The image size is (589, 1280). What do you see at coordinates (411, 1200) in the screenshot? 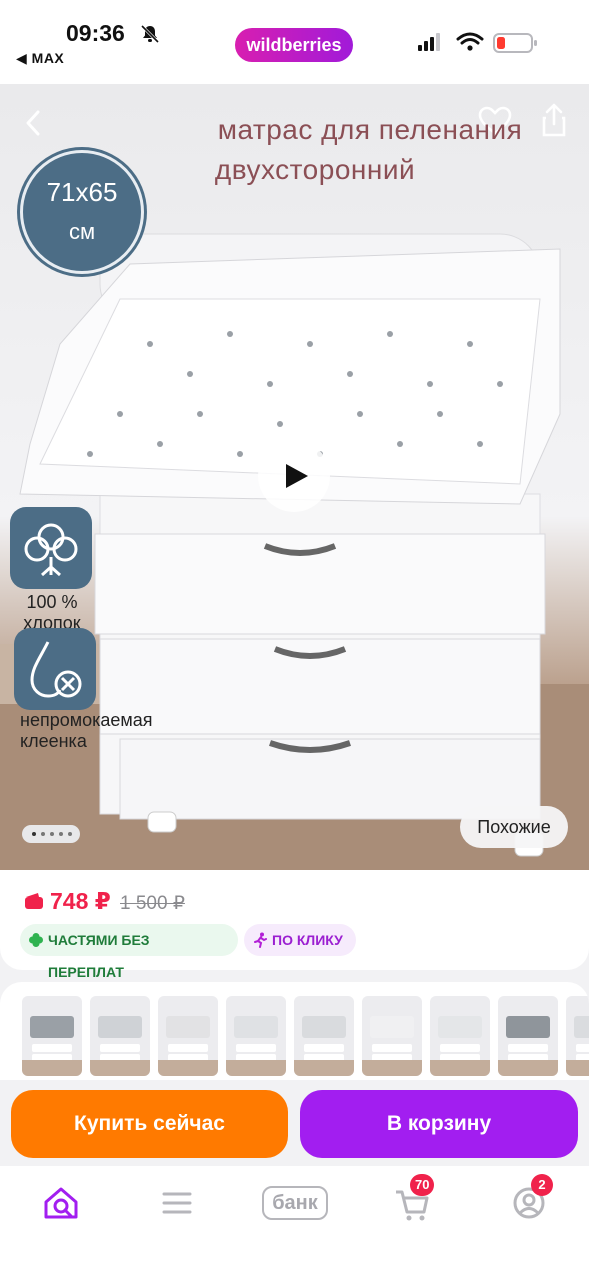
I see `cart-tab: 70` at bounding box center [411, 1200].